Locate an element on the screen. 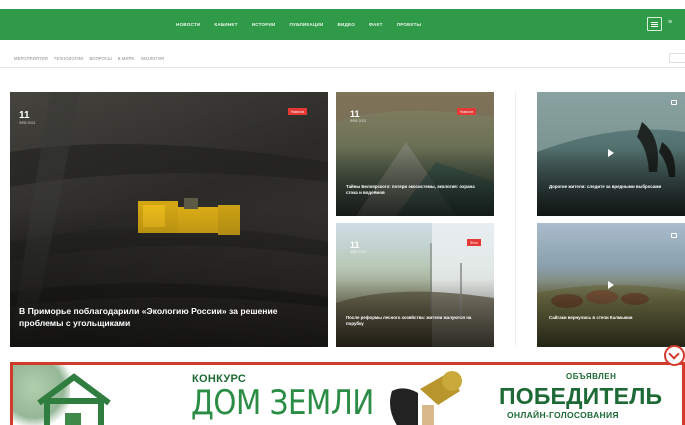 The height and width of the screenshot is (425, 685). tag-ecology: ЭКОЛОГИЯ is located at coordinates (152, 58).